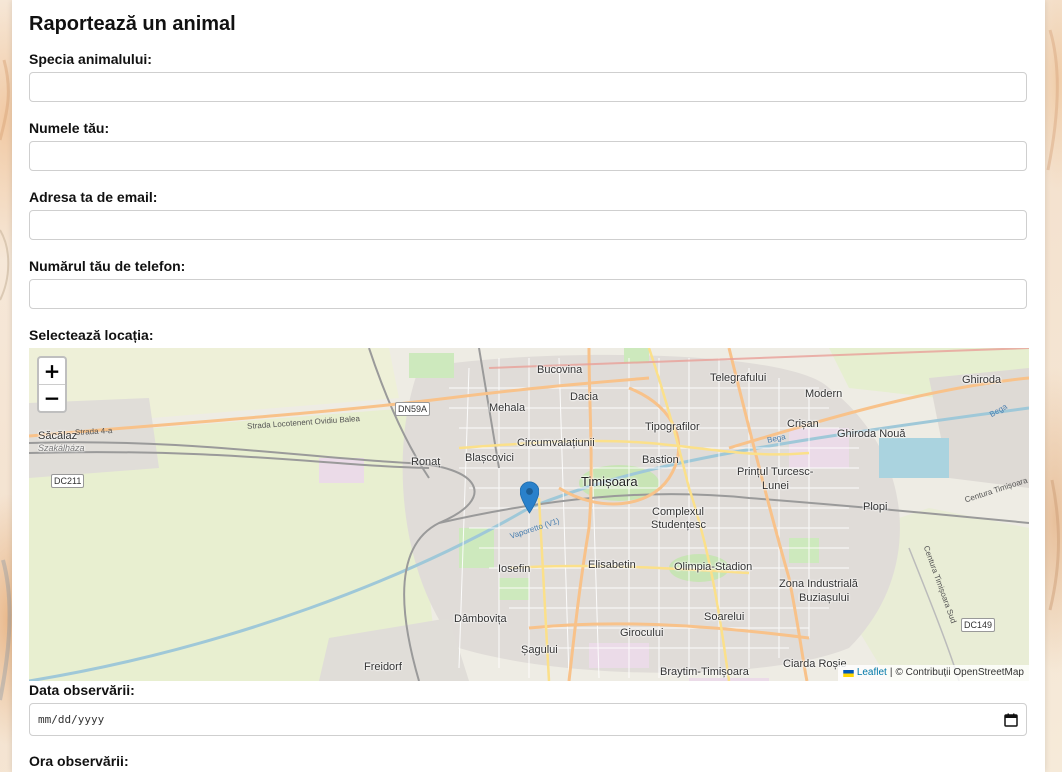 This screenshot has height=772, width=1062. Describe the element at coordinates (528, 87) in the screenshot. I see `species-input` at that location.